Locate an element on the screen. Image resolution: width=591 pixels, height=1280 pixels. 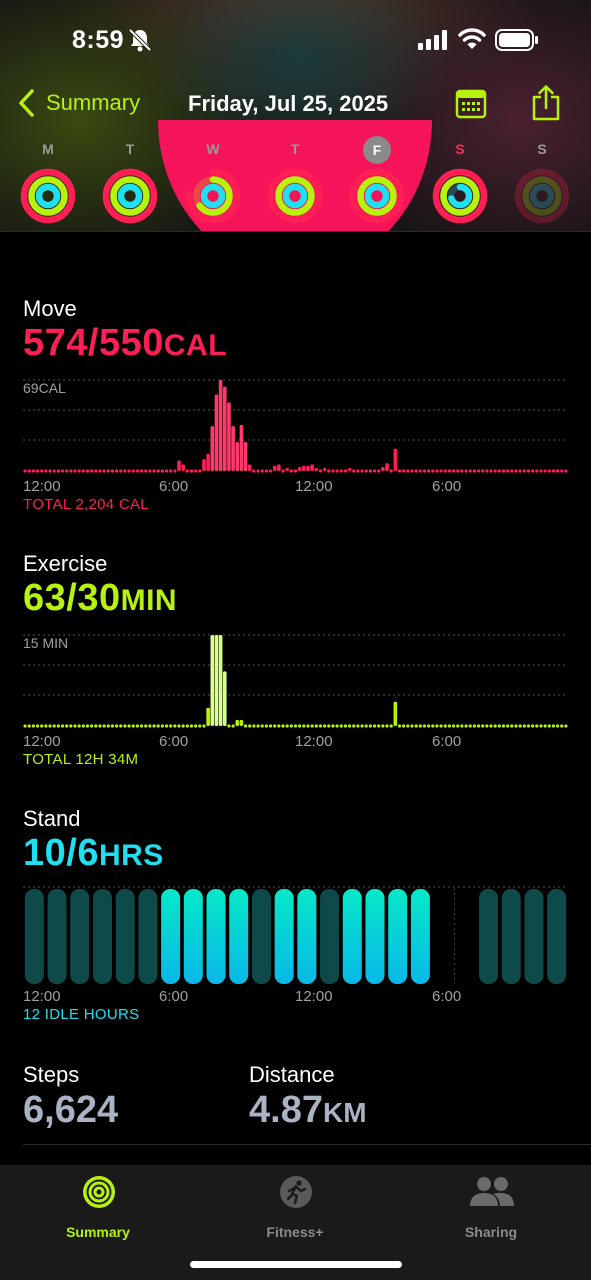
day-1: T is located at coordinates (130, 182).